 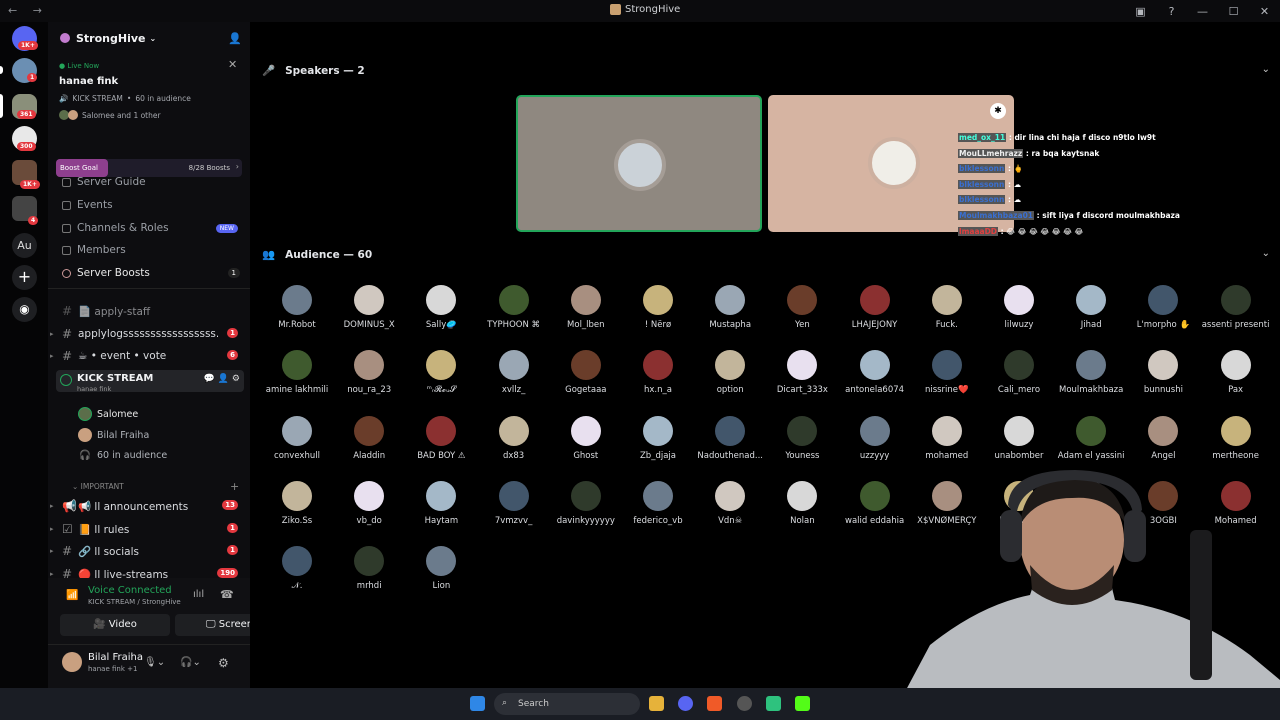 I want to click on audience-member: antonela6074, so click(x=875, y=372).